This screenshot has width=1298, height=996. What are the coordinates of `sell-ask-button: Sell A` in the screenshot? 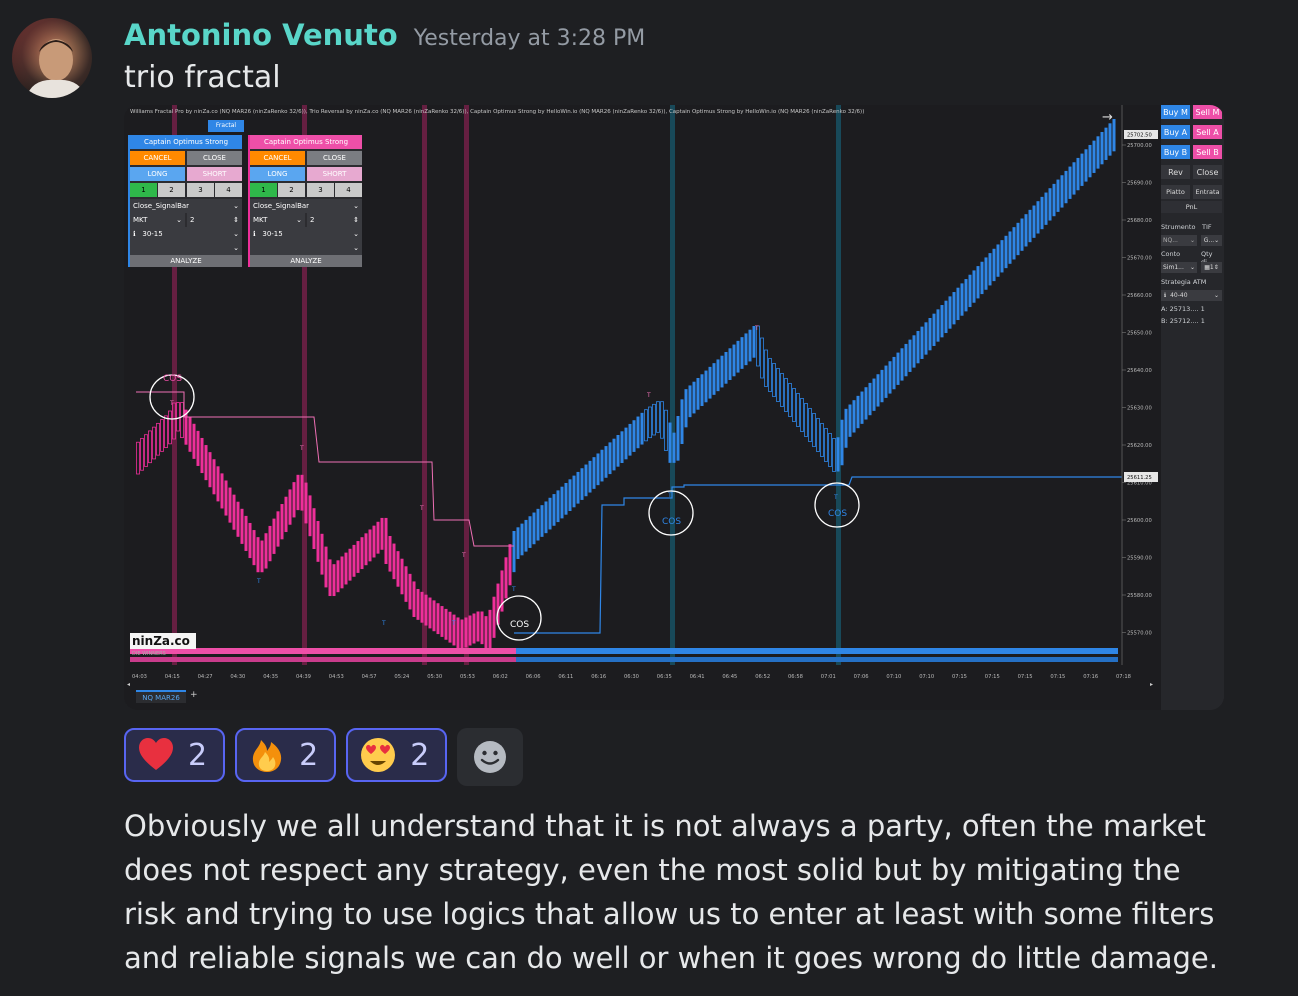 It's located at (1207, 132).